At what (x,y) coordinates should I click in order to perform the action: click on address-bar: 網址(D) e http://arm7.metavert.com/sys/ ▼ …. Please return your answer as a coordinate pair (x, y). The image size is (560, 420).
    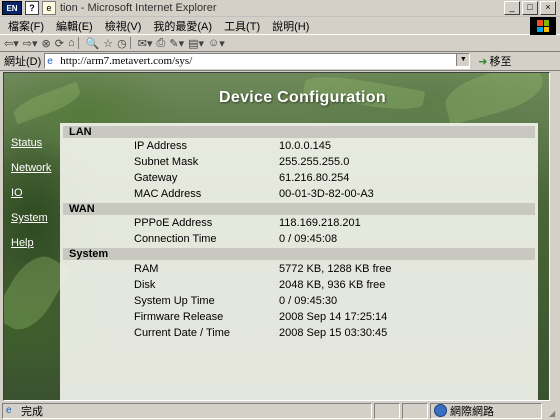
    Looking at the image, I should click on (280, 61).